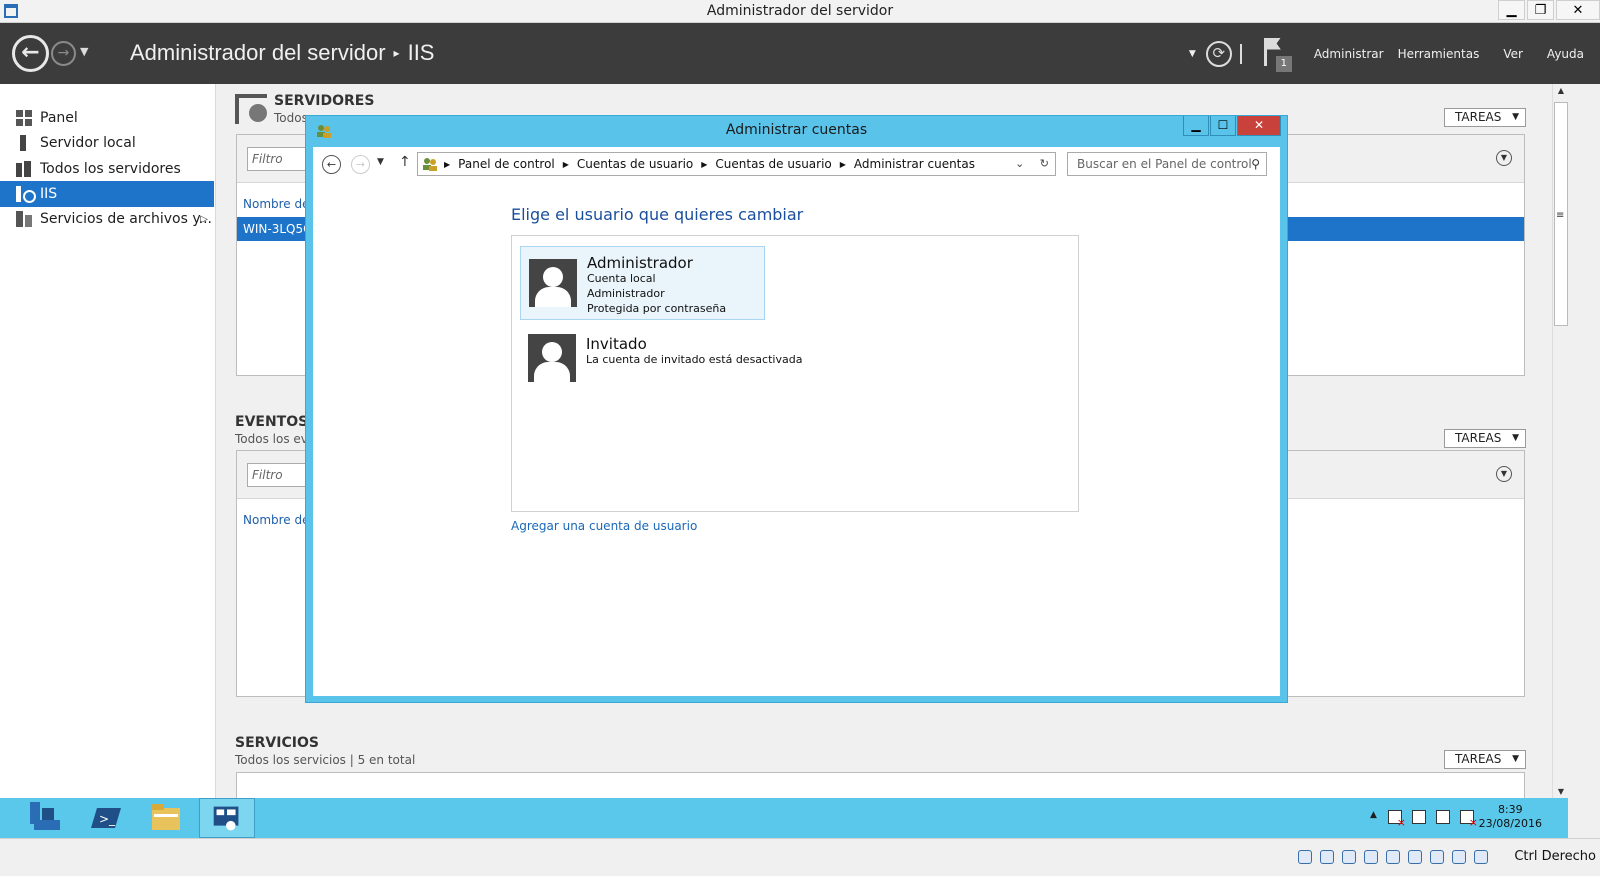 This screenshot has height=876, width=1600. I want to click on sidebar-item-todos-los-servidores: Todos los servidores, so click(107, 169).